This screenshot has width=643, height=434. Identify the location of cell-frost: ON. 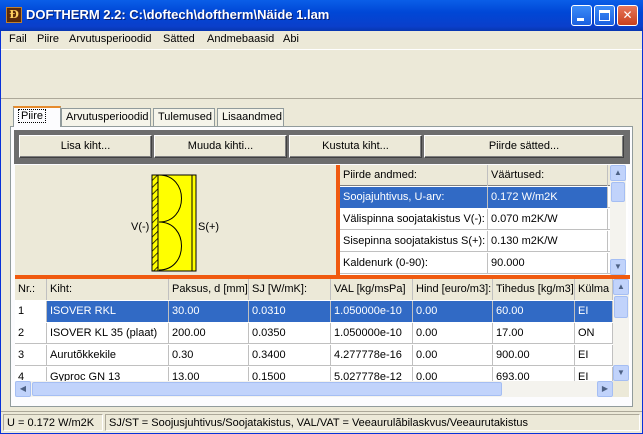
(594, 333).